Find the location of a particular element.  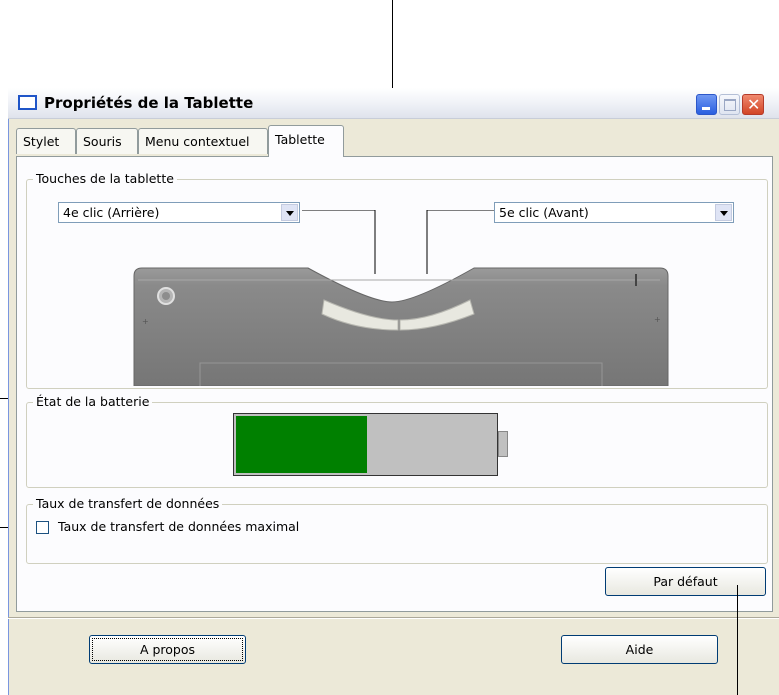

panel-bottom-rule is located at coordinates (393, 618).